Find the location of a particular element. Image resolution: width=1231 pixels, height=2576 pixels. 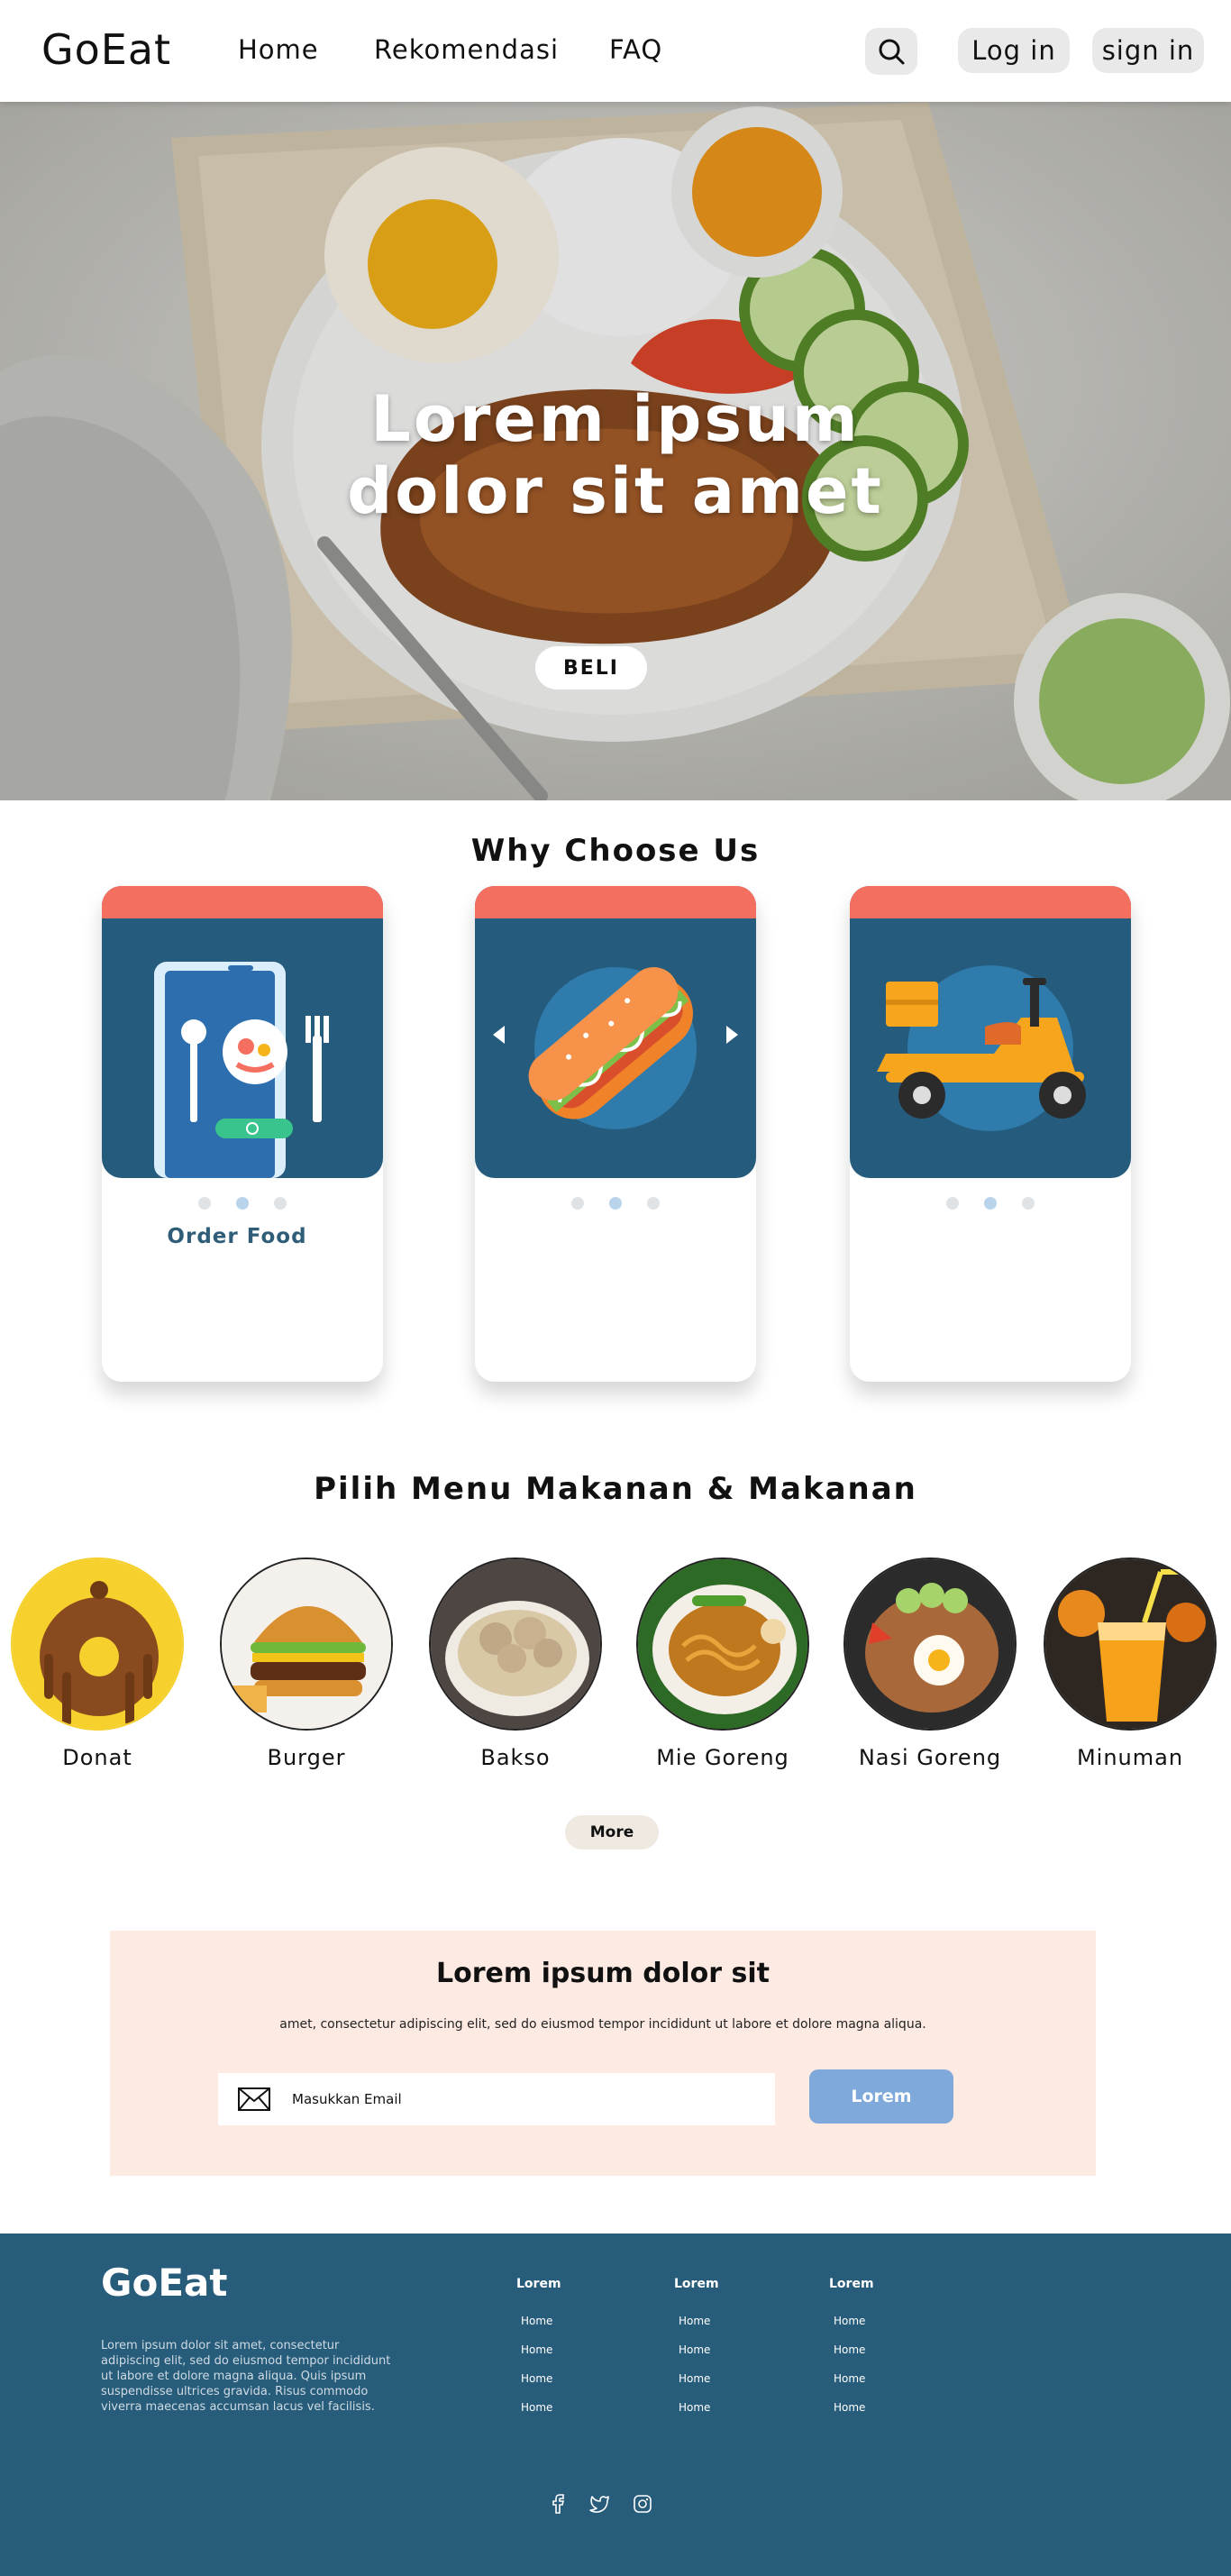

fried-rice-icon is located at coordinates (930, 1644).